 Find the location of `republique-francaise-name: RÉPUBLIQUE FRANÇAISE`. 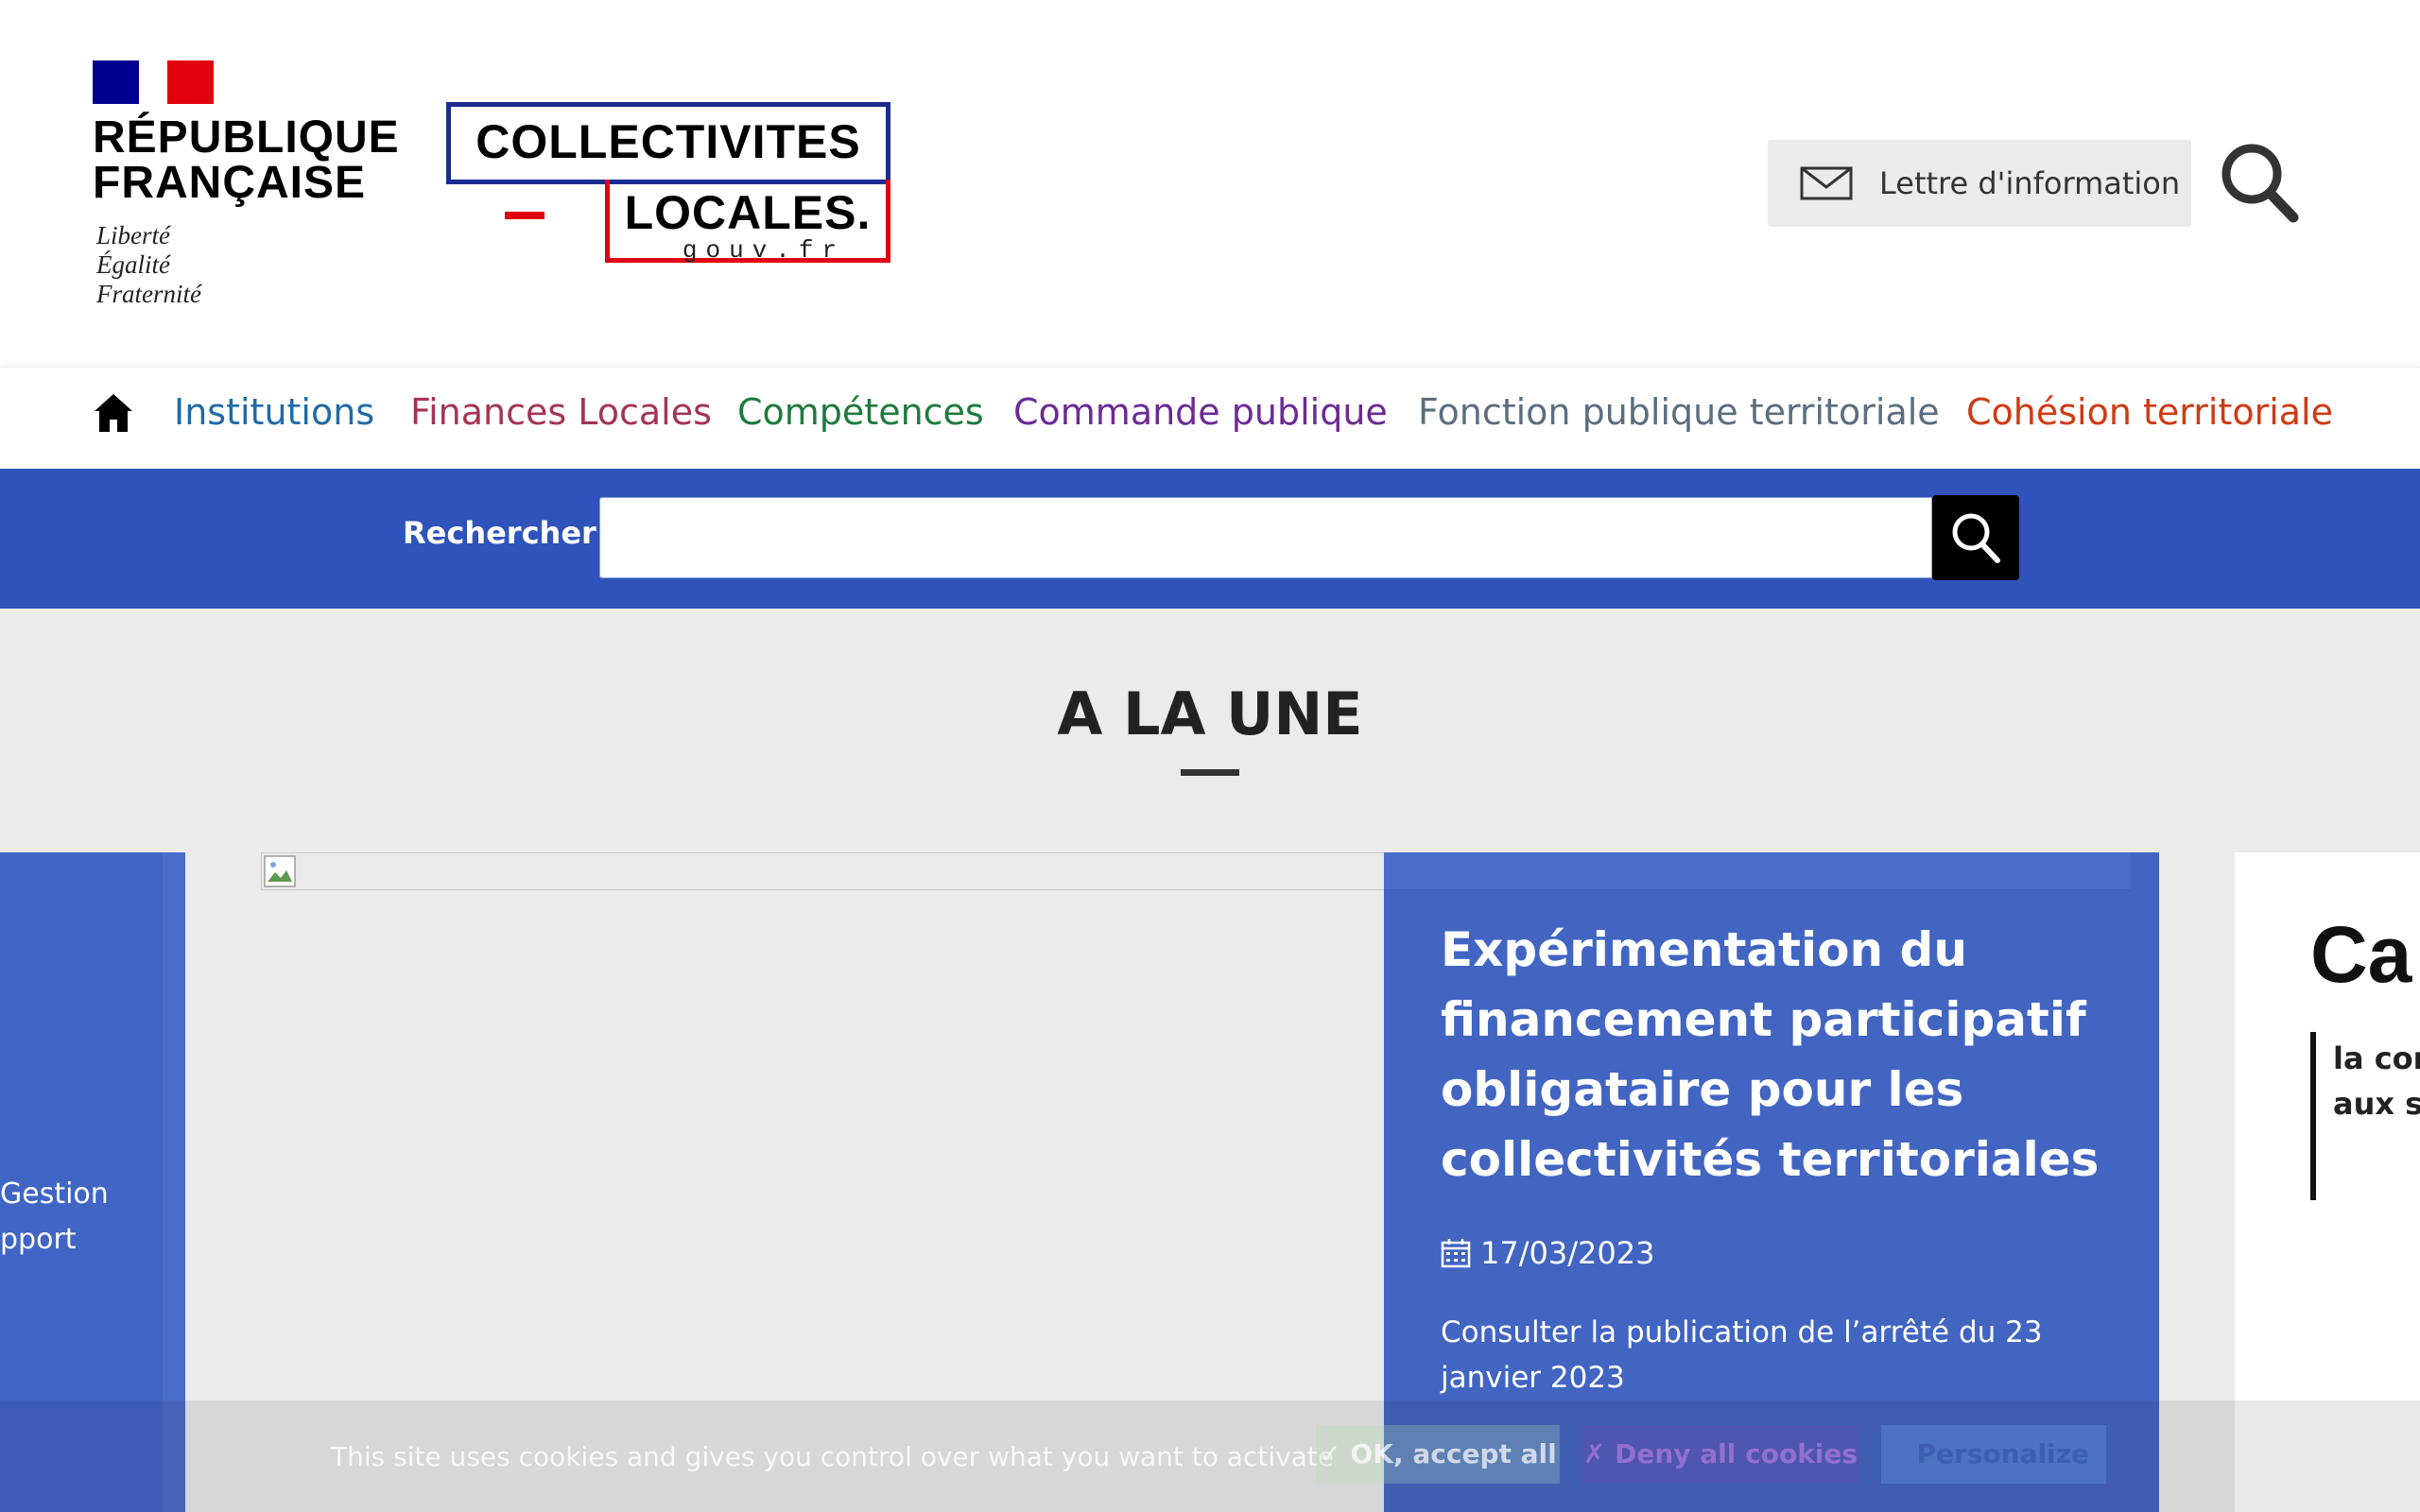

republique-francaise-name: RÉPUBLIQUE FRANÇAISE is located at coordinates (247, 160).